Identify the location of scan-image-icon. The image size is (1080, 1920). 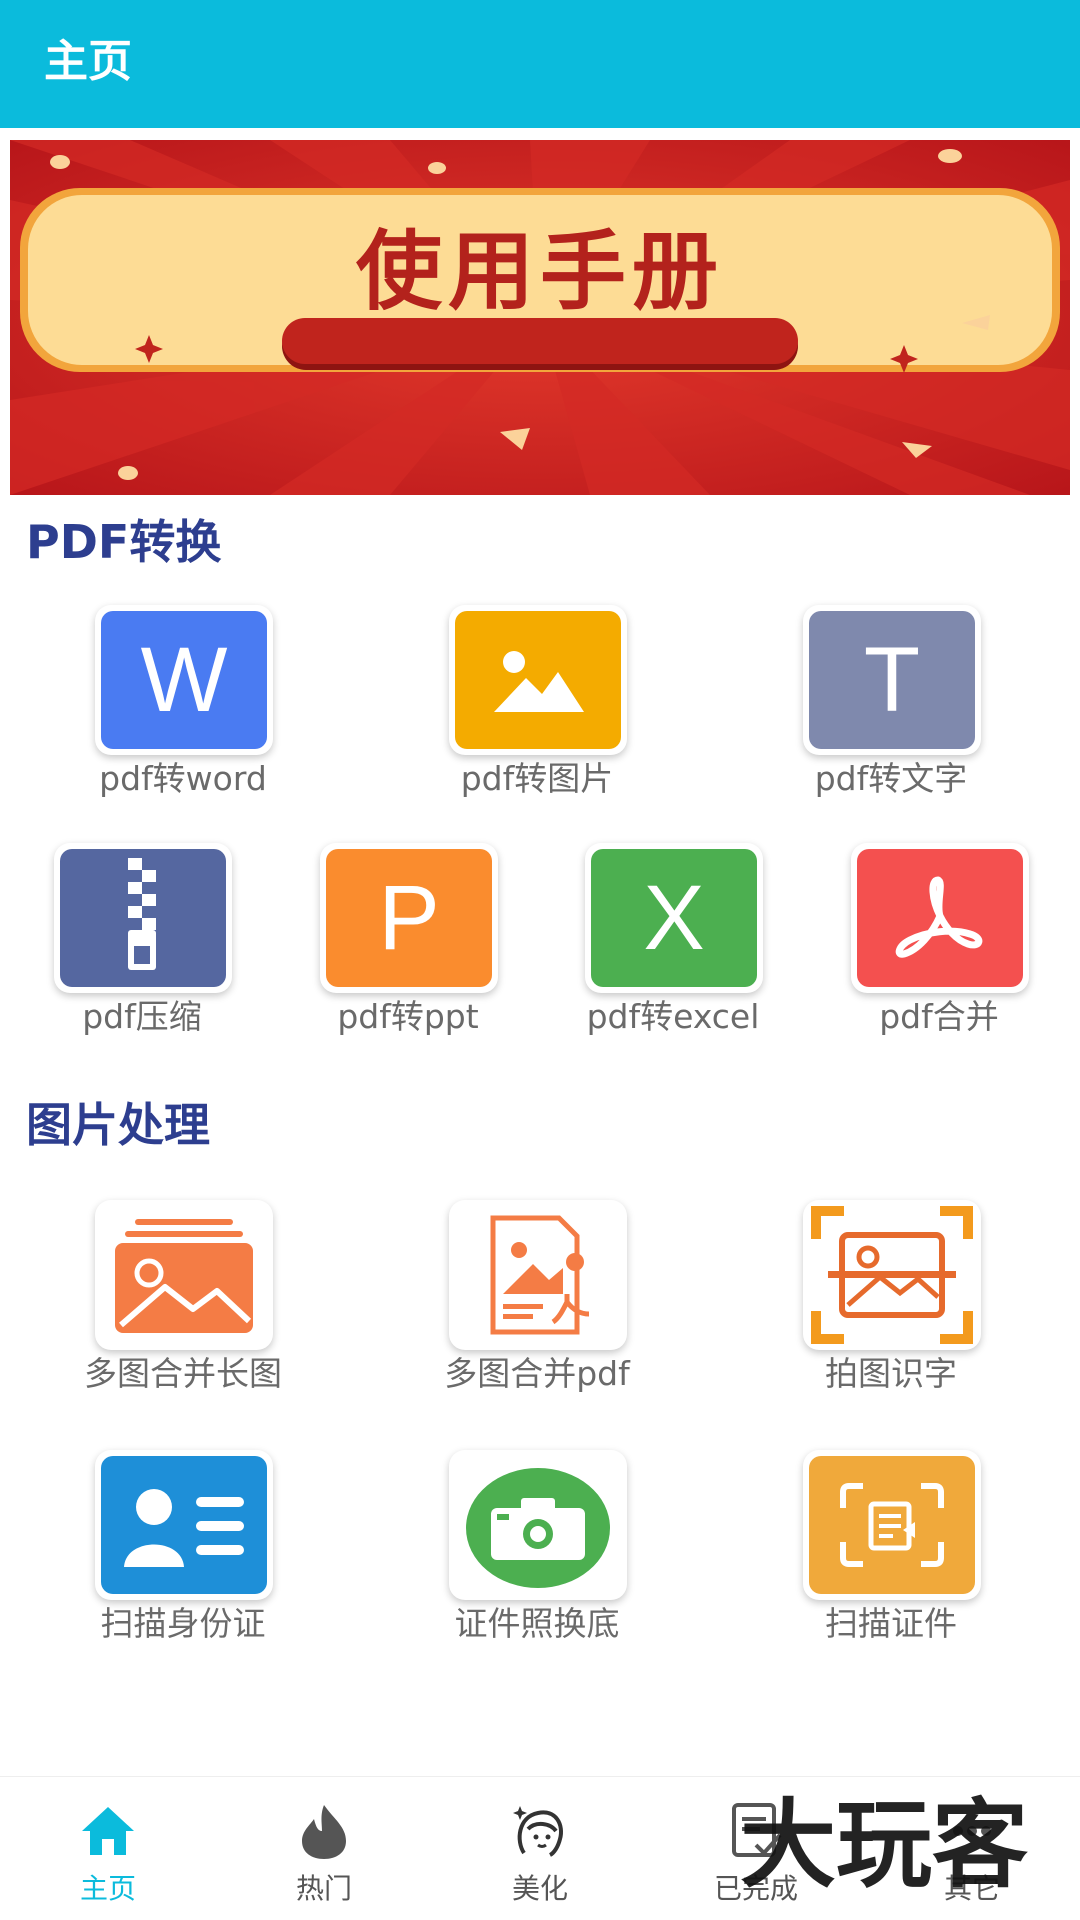
(892, 1275).